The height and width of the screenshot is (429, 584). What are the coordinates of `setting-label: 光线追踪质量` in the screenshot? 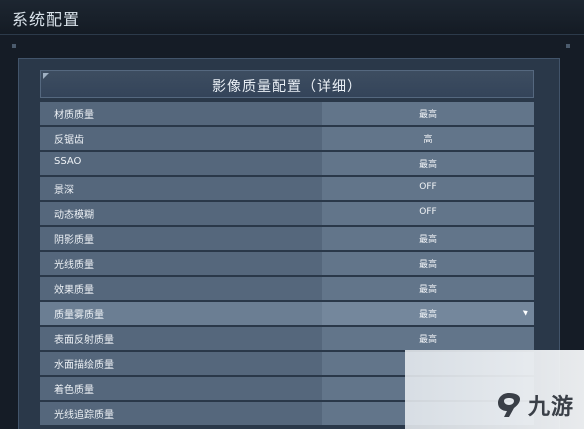 It's located at (84, 415).